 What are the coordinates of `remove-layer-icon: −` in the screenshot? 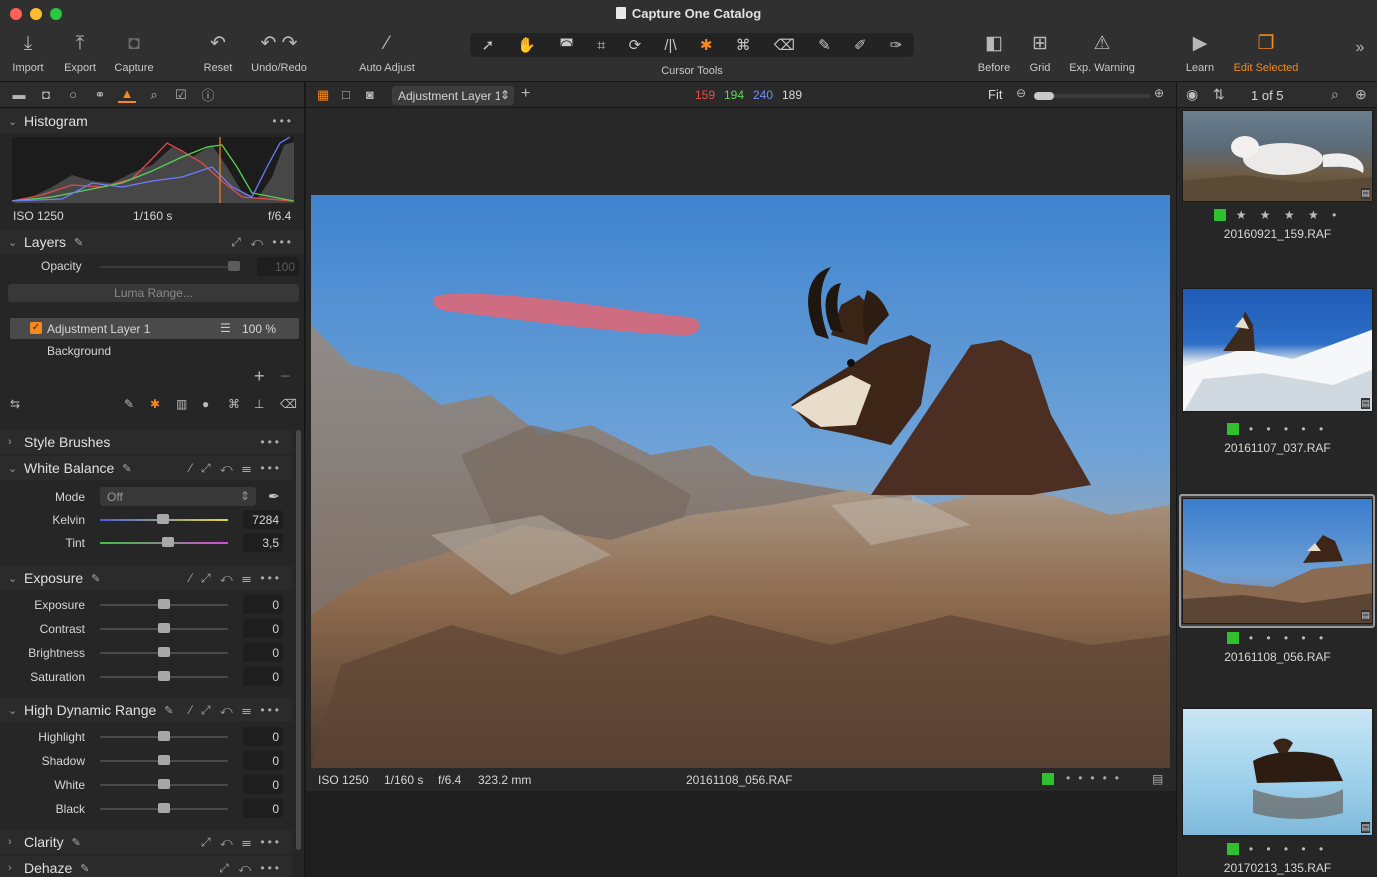 It's located at (285, 376).